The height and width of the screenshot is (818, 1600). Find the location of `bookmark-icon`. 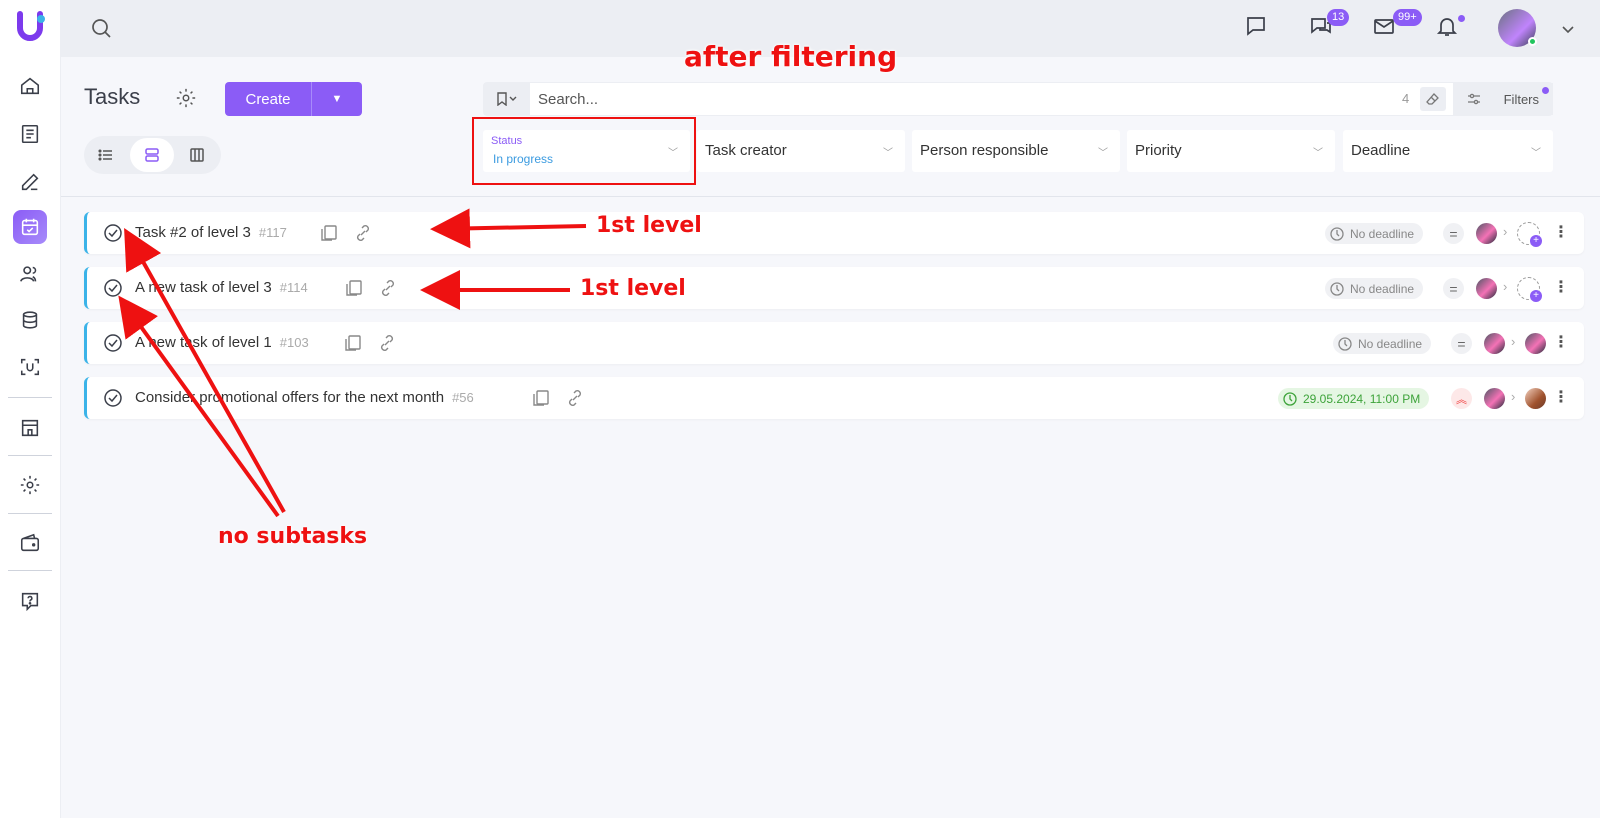

bookmark-icon is located at coordinates (507, 99).